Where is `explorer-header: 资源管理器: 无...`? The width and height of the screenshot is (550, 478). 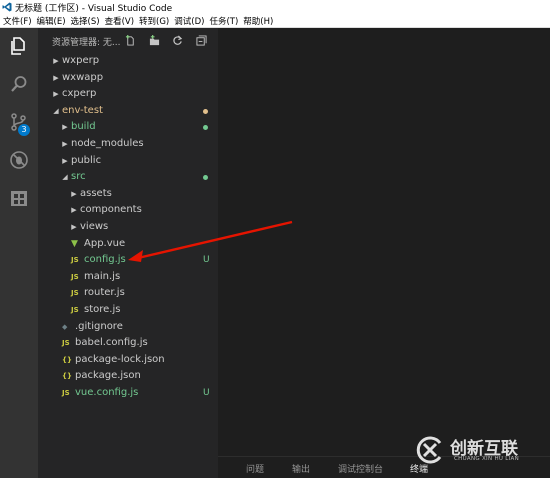
explorer-header: 资源管理器: 无... is located at coordinates (128, 40).